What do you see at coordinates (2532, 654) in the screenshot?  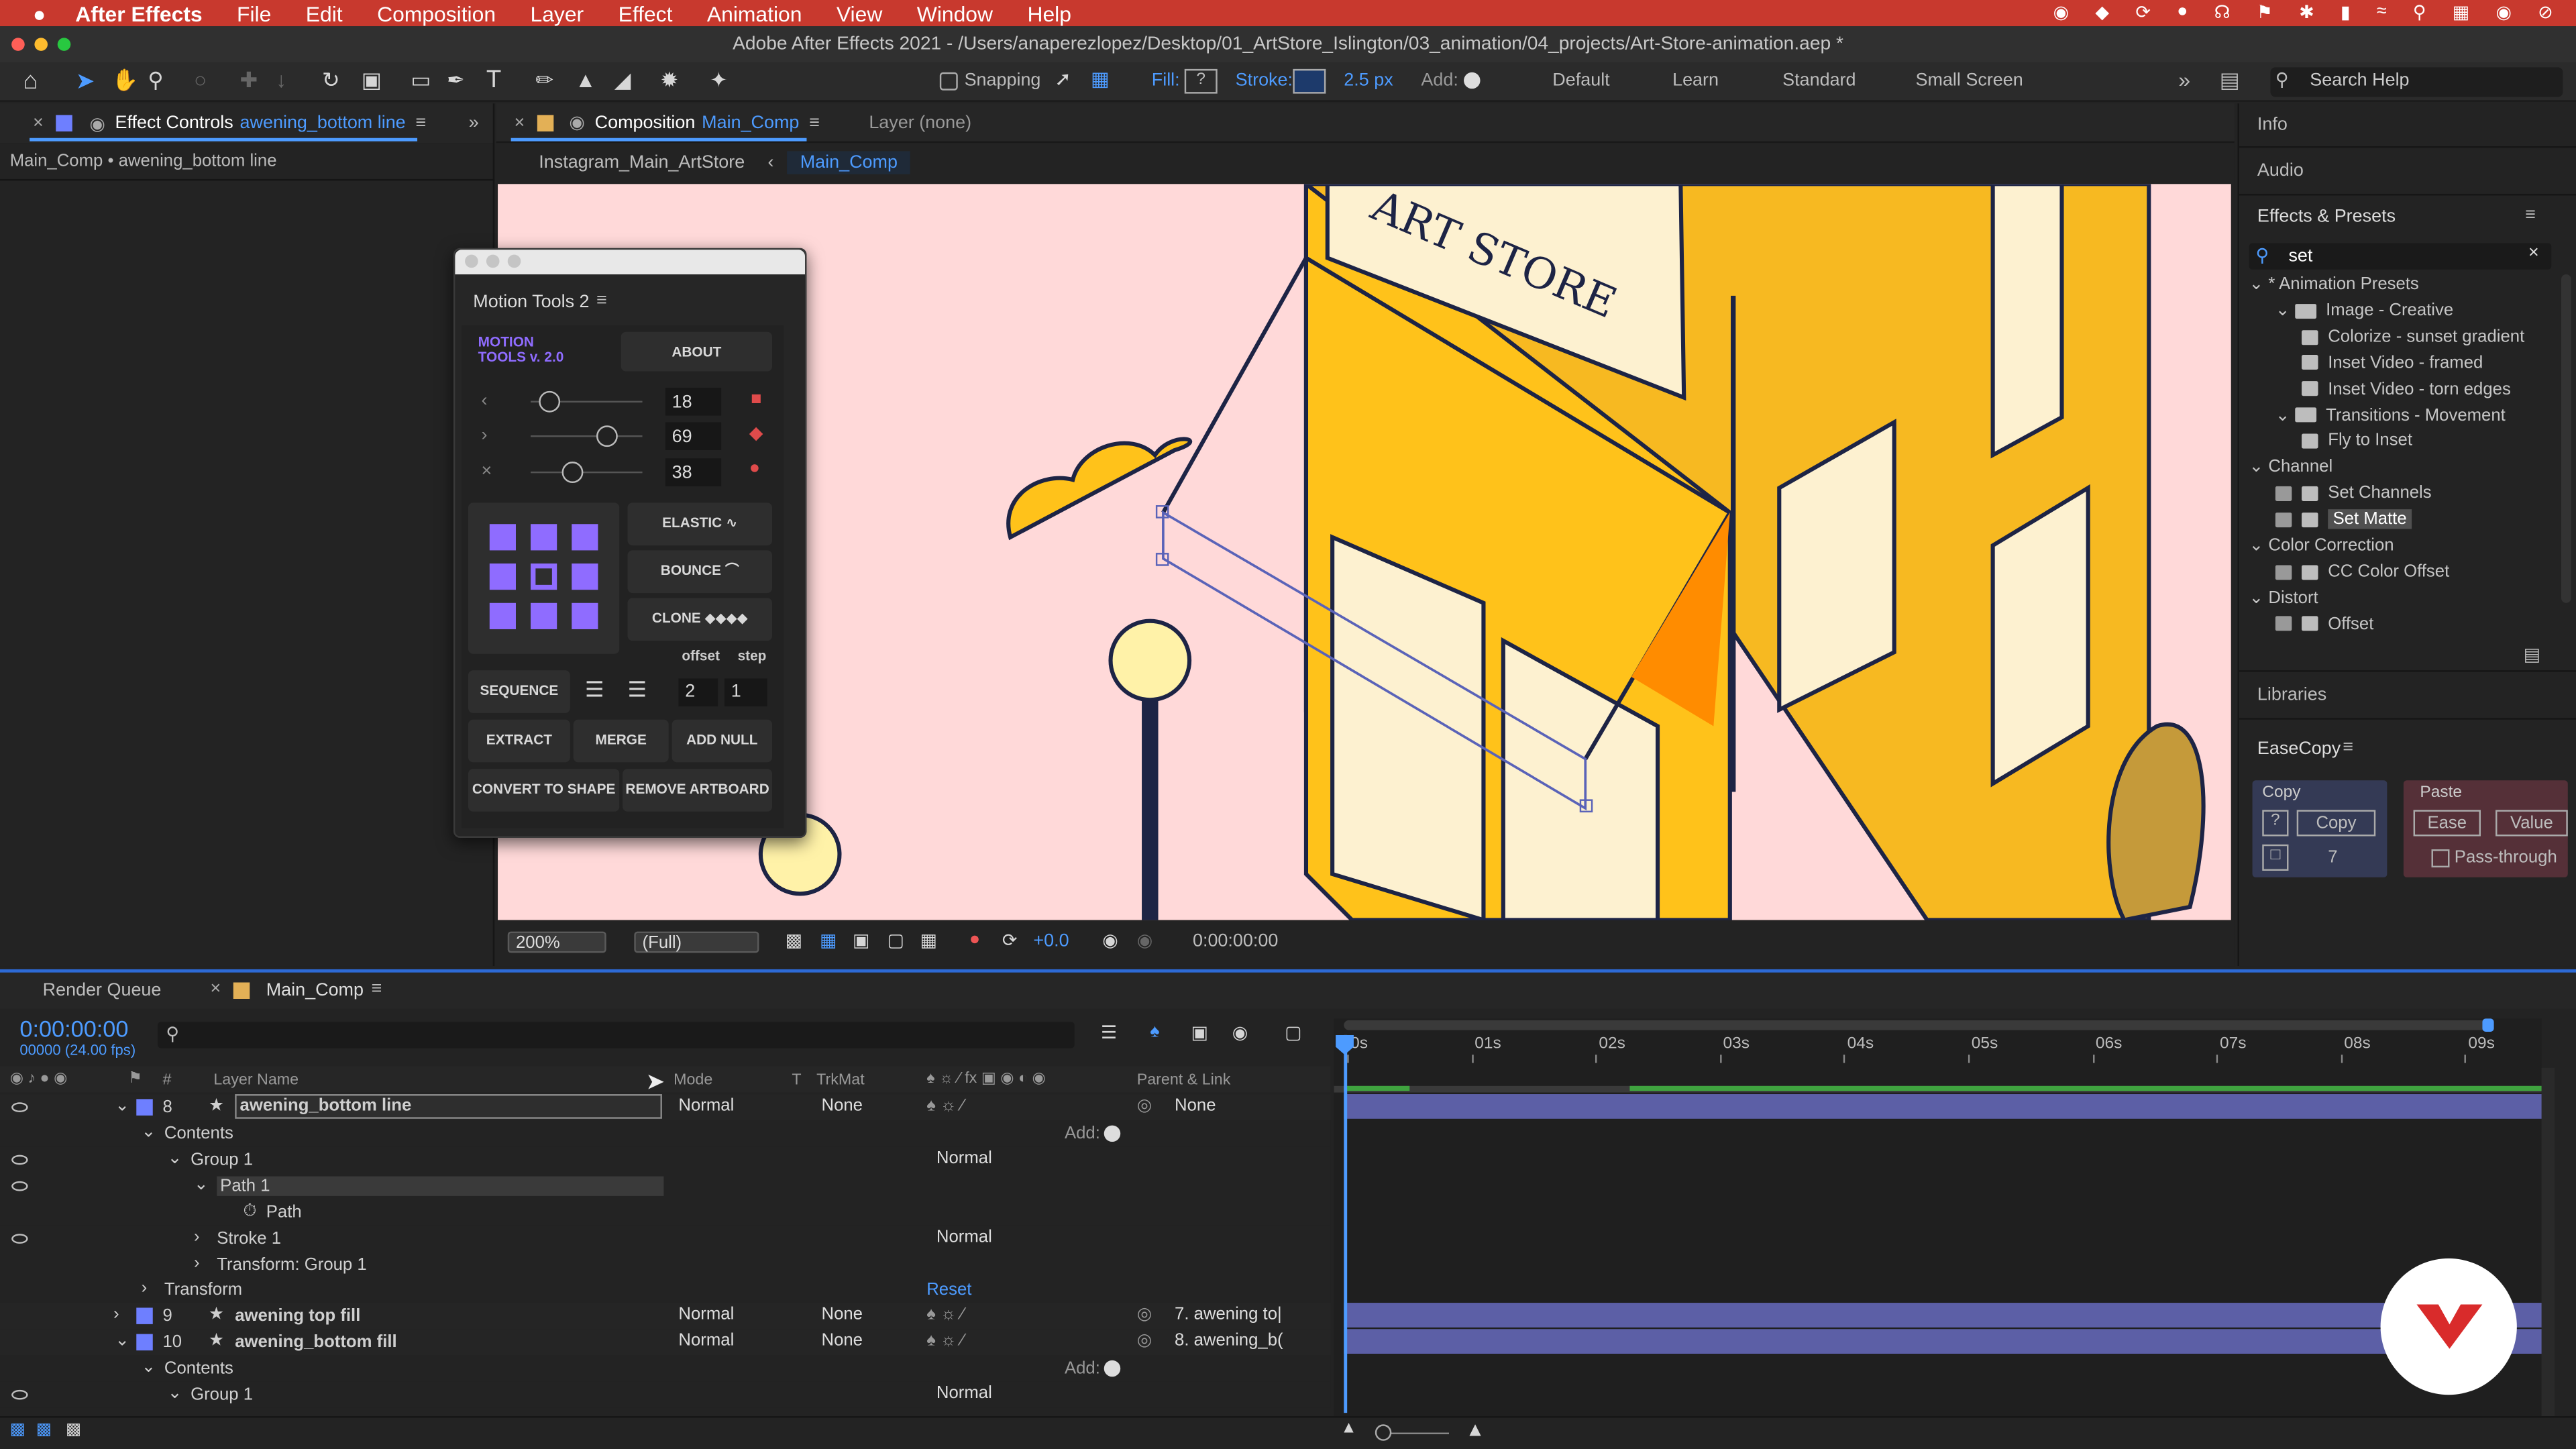 I see `new-preset-icon: ▤` at bounding box center [2532, 654].